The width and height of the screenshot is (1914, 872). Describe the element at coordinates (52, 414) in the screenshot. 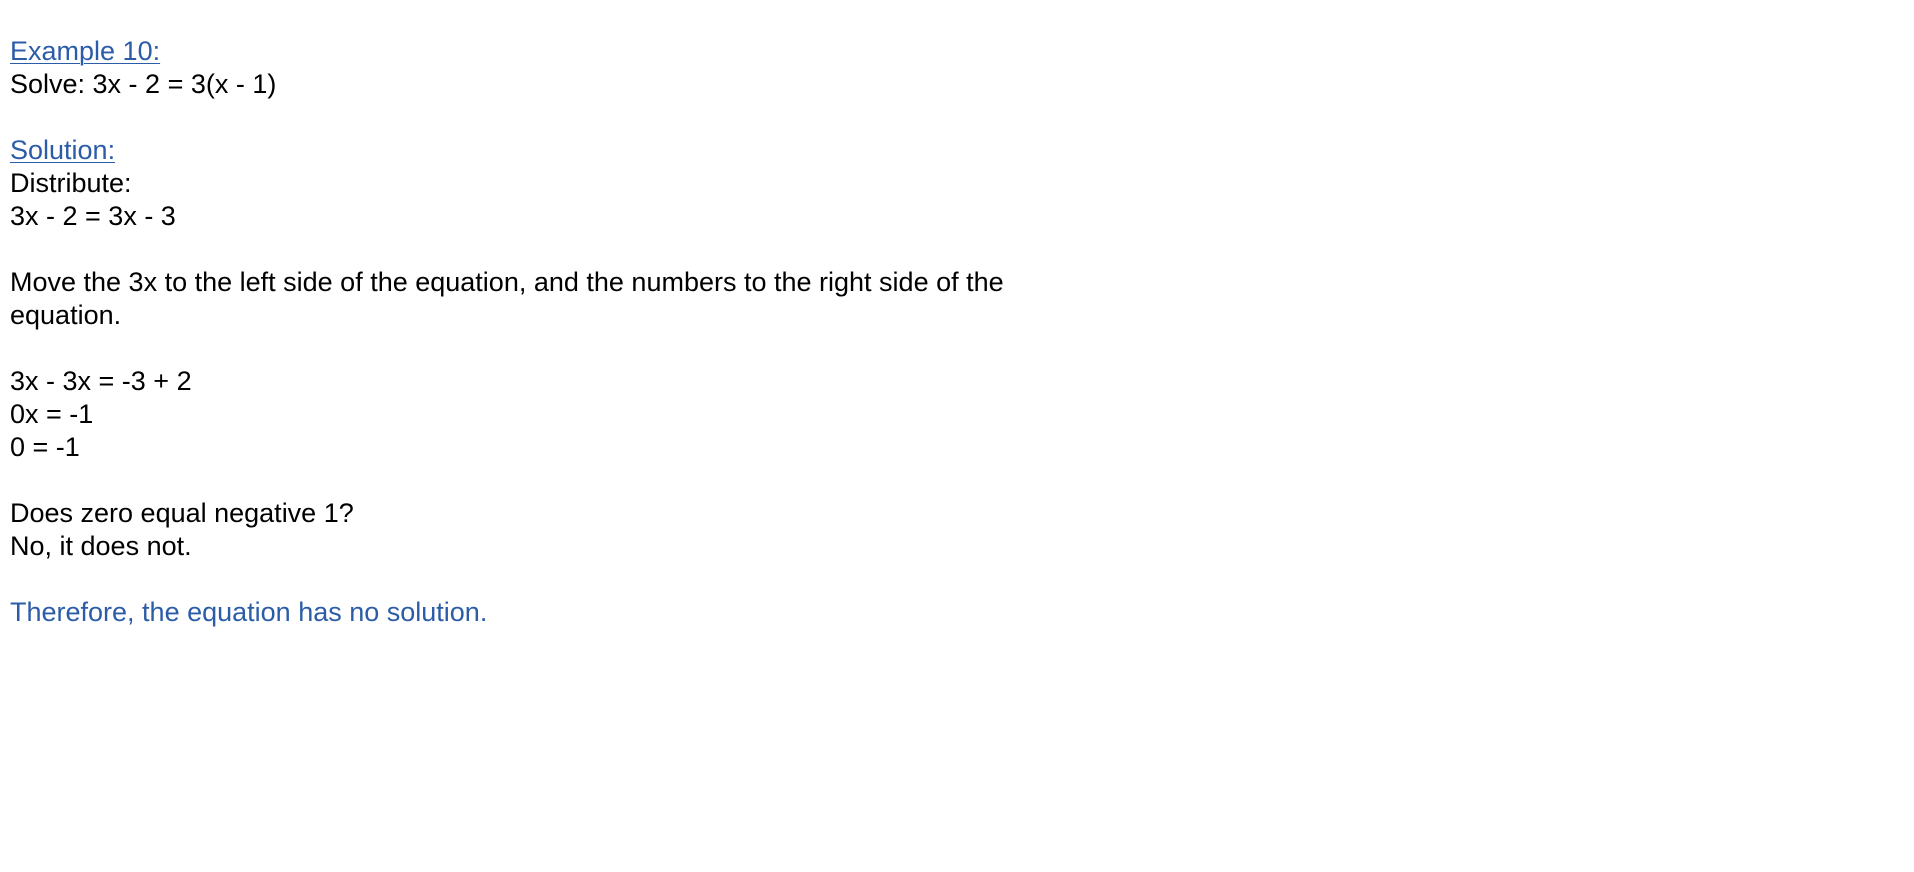

I see `step-equation-2: 0x = -1` at that location.